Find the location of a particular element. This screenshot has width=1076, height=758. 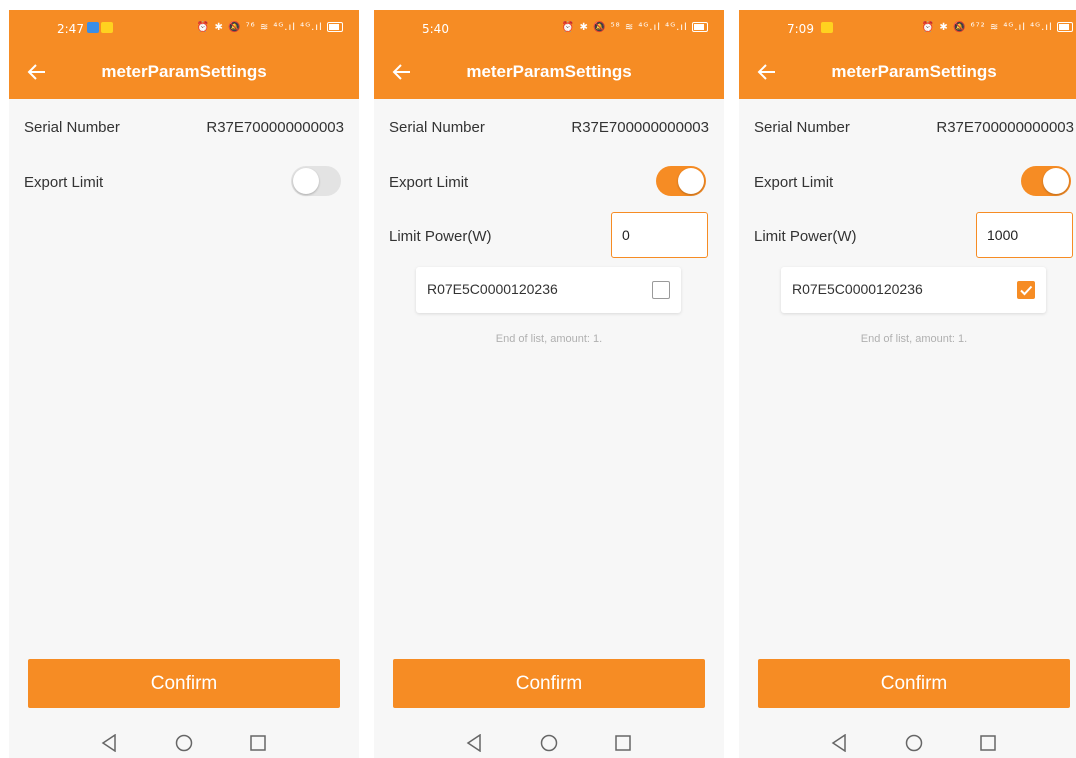

system-status-text: ⏰ ✱ 🔕 ⁶⁷² ≋ ⁴ᴳ.ıl ⁴ᴳ.ıl is located at coordinates (987, 27).